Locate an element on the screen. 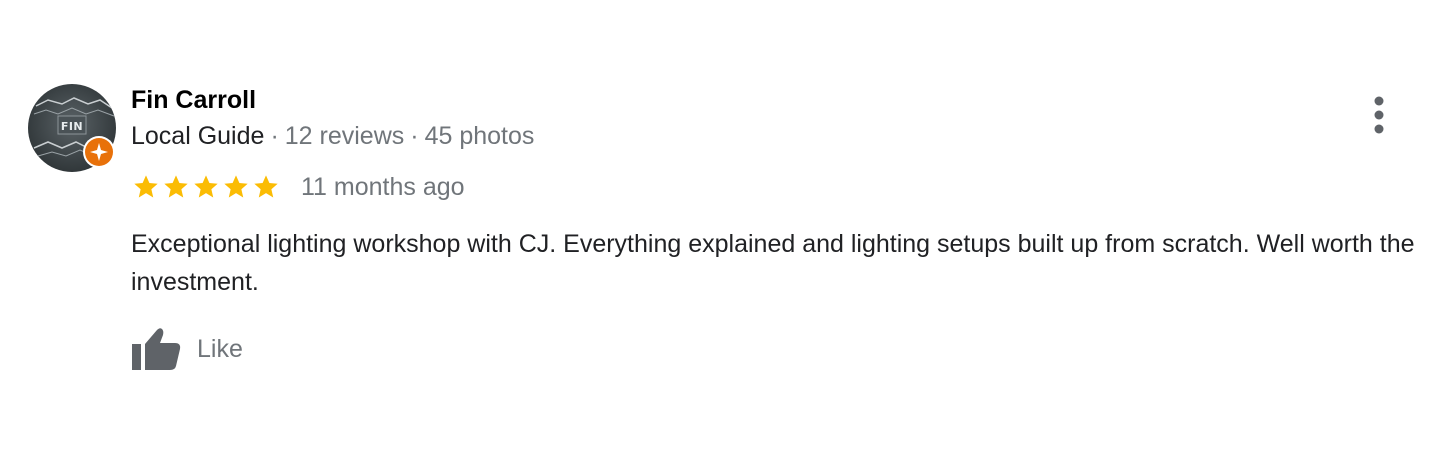  author-meta: Local Guide · 12 reviews · 45 photos is located at coordinates (332, 136).